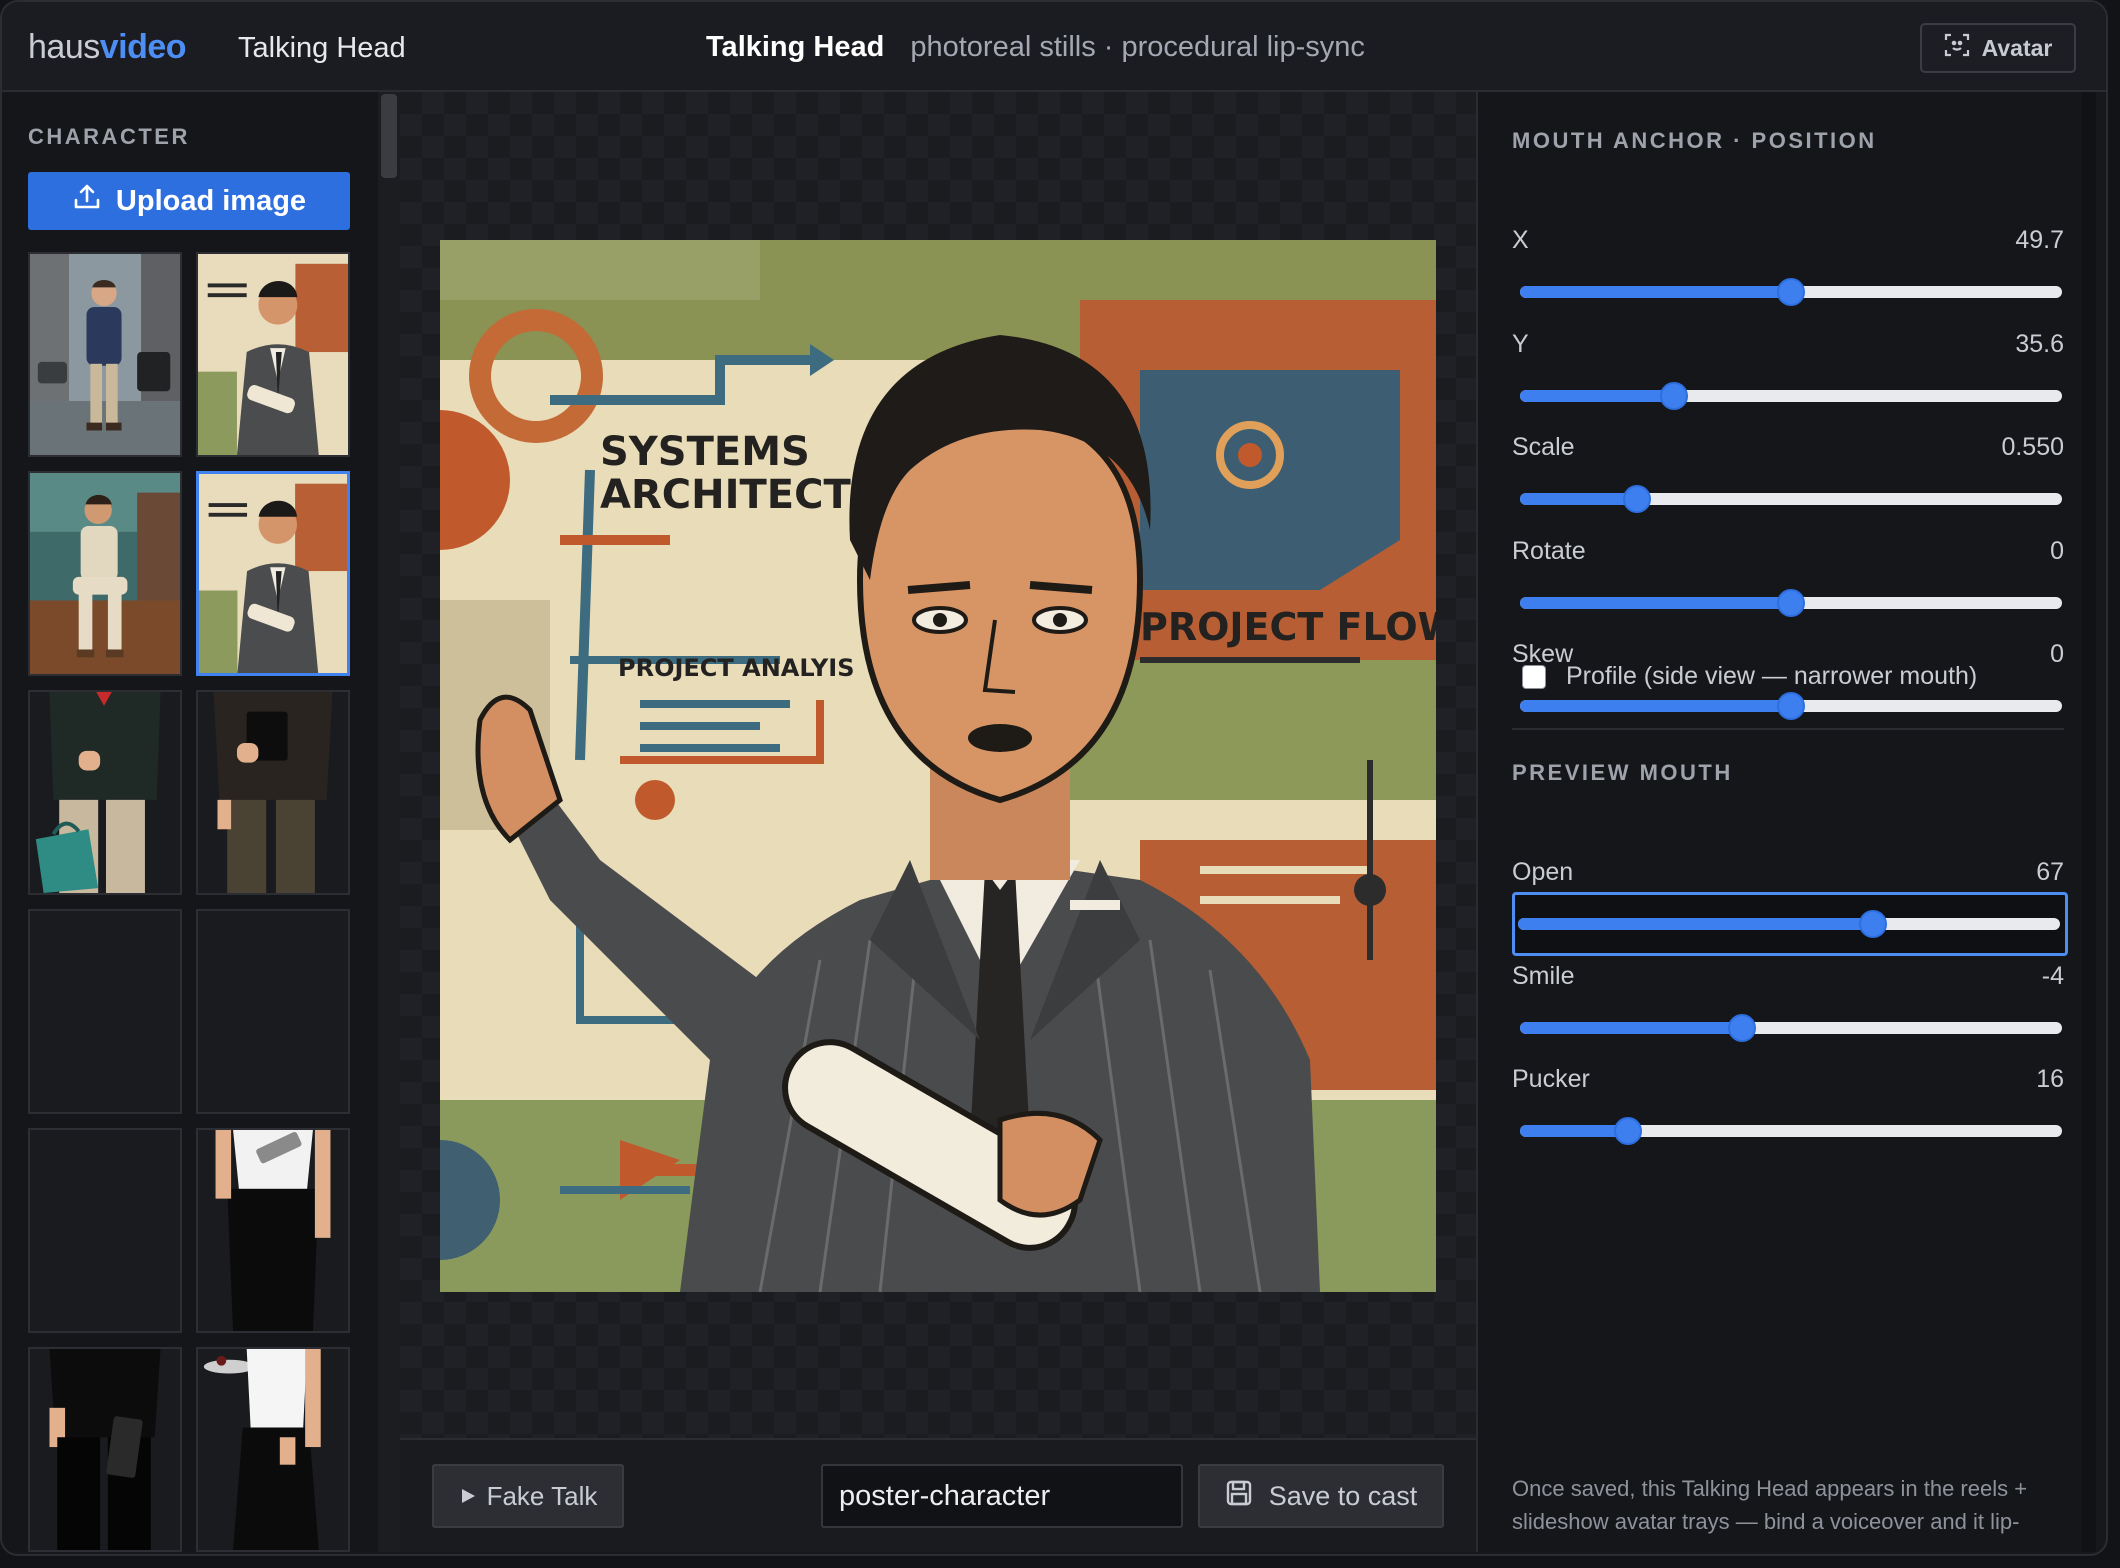 This screenshot has width=2120, height=1568. I want to click on page-title-main: Talking Head, so click(795, 47).